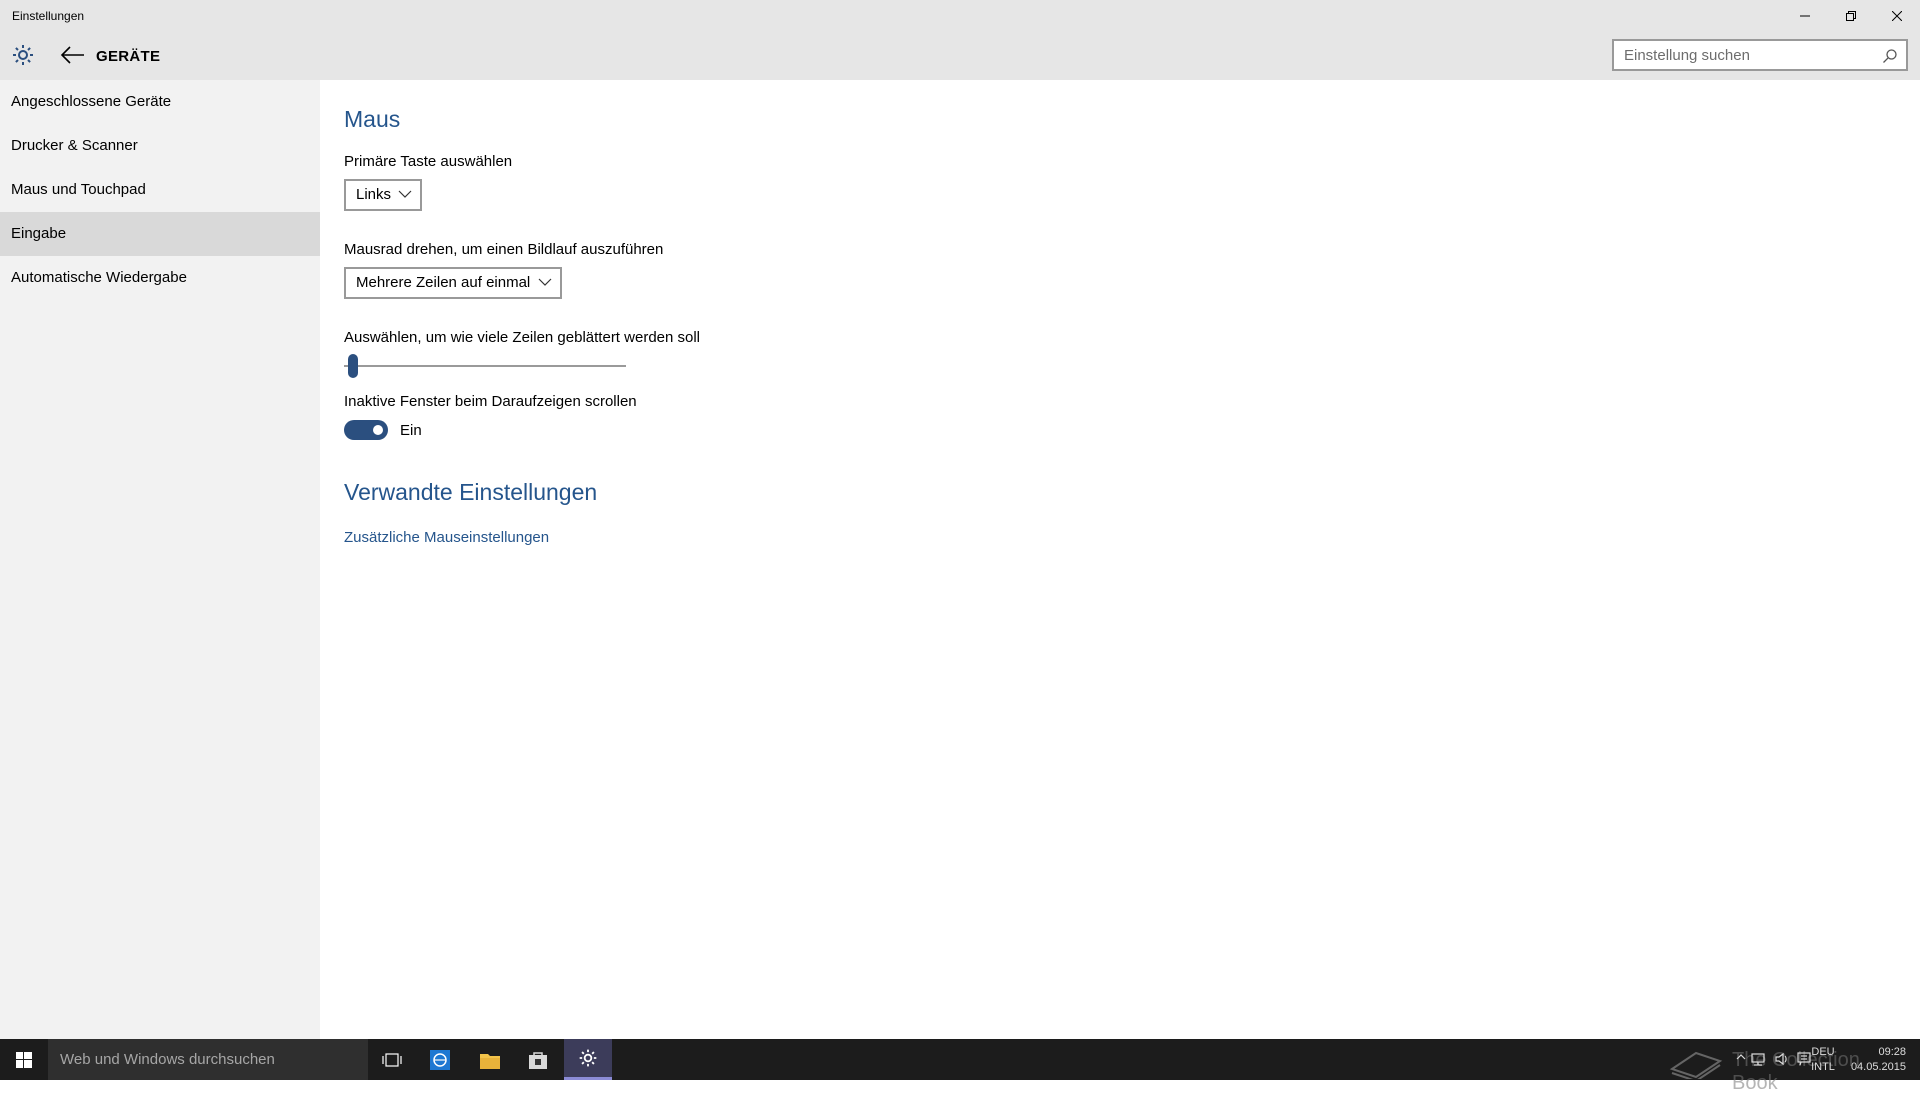 Image resolution: width=1920 pixels, height=1095 pixels. What do you see at coordinates (1878, 1067) in the screenshot?
I see `clock-date: 04.05.2015` at bounding box center [1878, 1067].